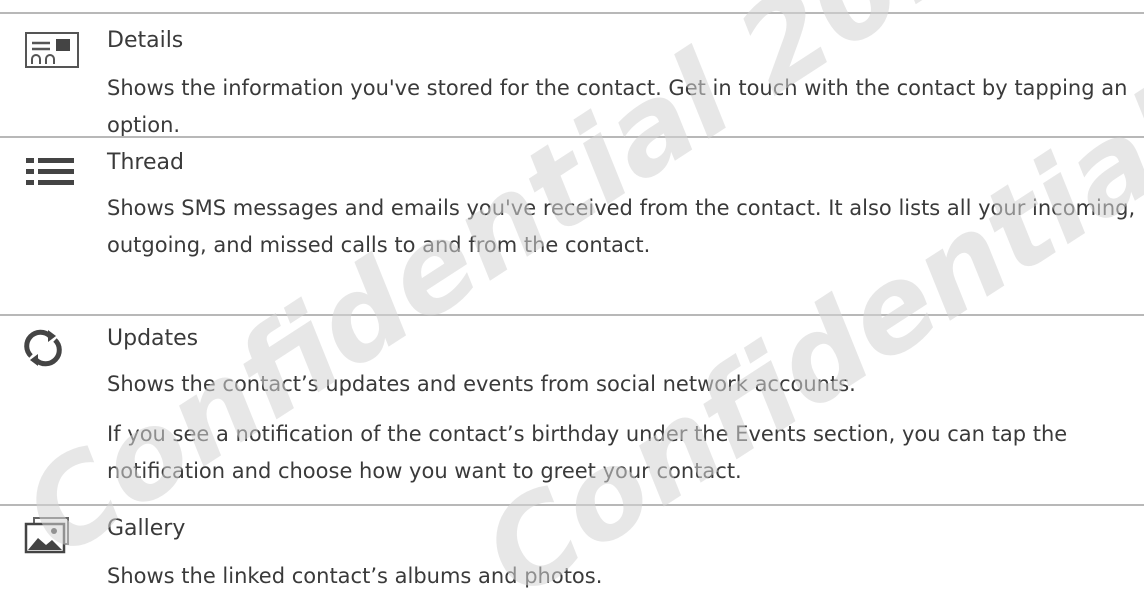  Describe the element at coordinates (145, 40) in the screenshot. I see `section-title: Details` at that location.